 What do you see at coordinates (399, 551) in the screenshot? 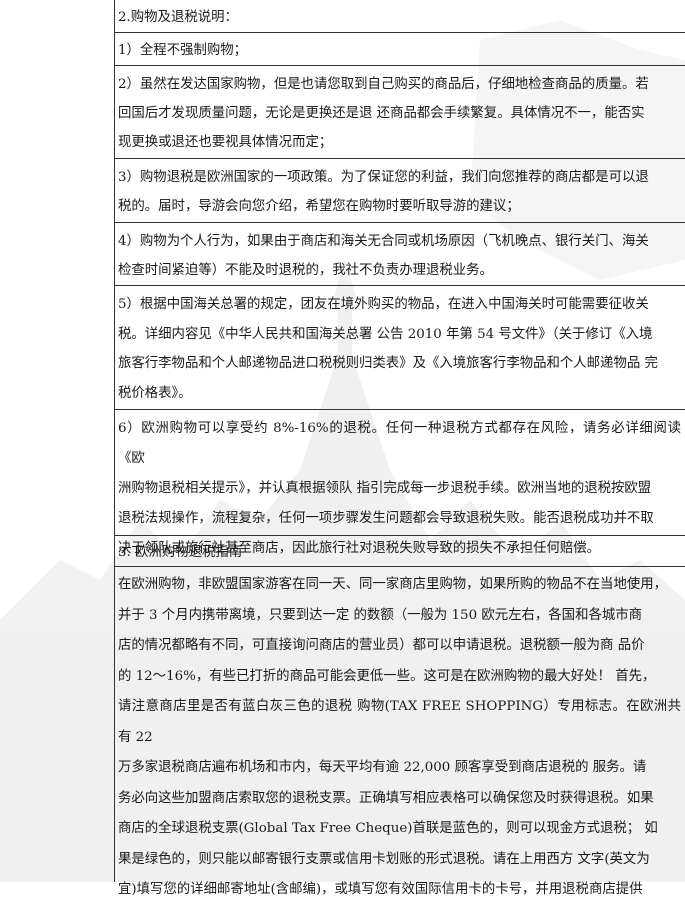
I see `section-heading-refund-guide: 3. 欧洲购物退税指南` at bounding box center [399, 551].